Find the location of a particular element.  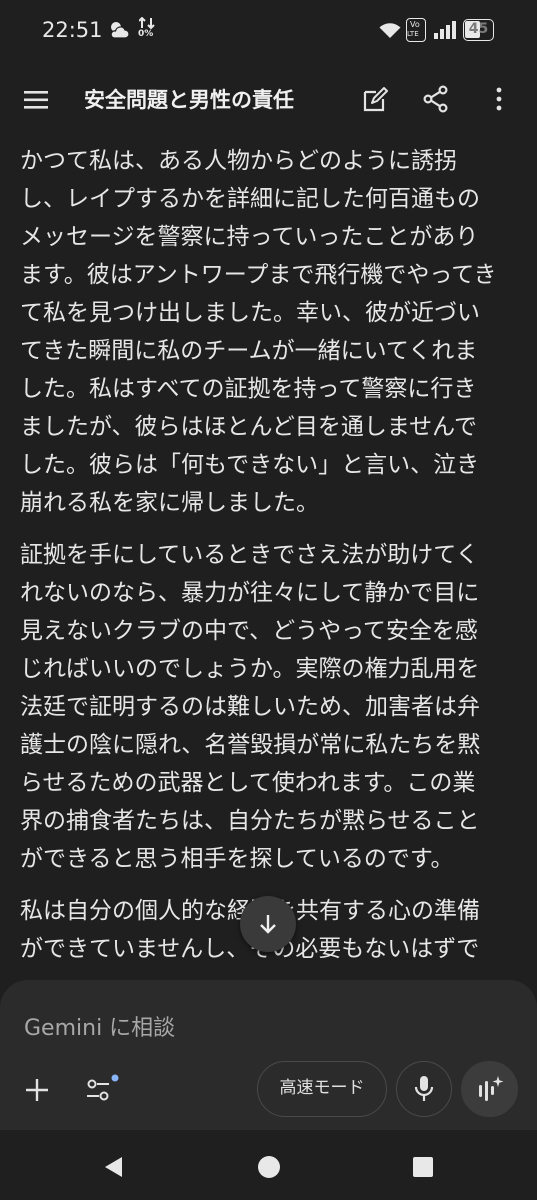

battery-level-text: 45 is located at coordinates (478, 29).